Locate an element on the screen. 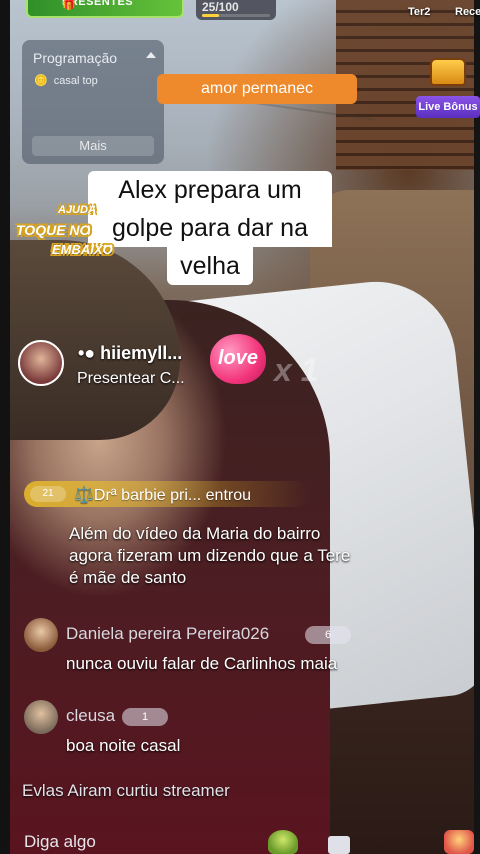 The height and width of the screenshot is (854, 480). comment-username: cleusa is located at coordinates (90, 716).